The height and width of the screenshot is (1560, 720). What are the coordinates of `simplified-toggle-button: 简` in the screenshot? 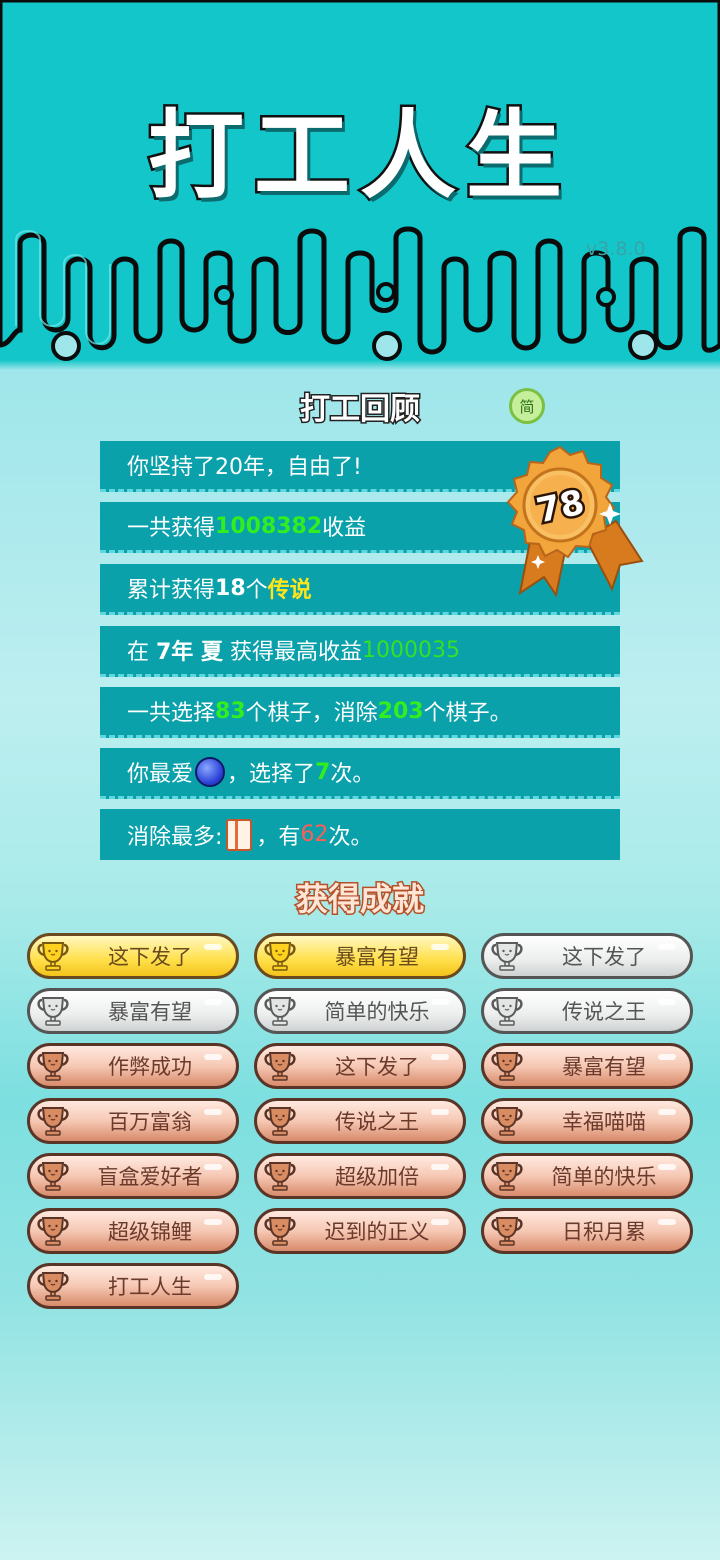 It's located at (527, 406).